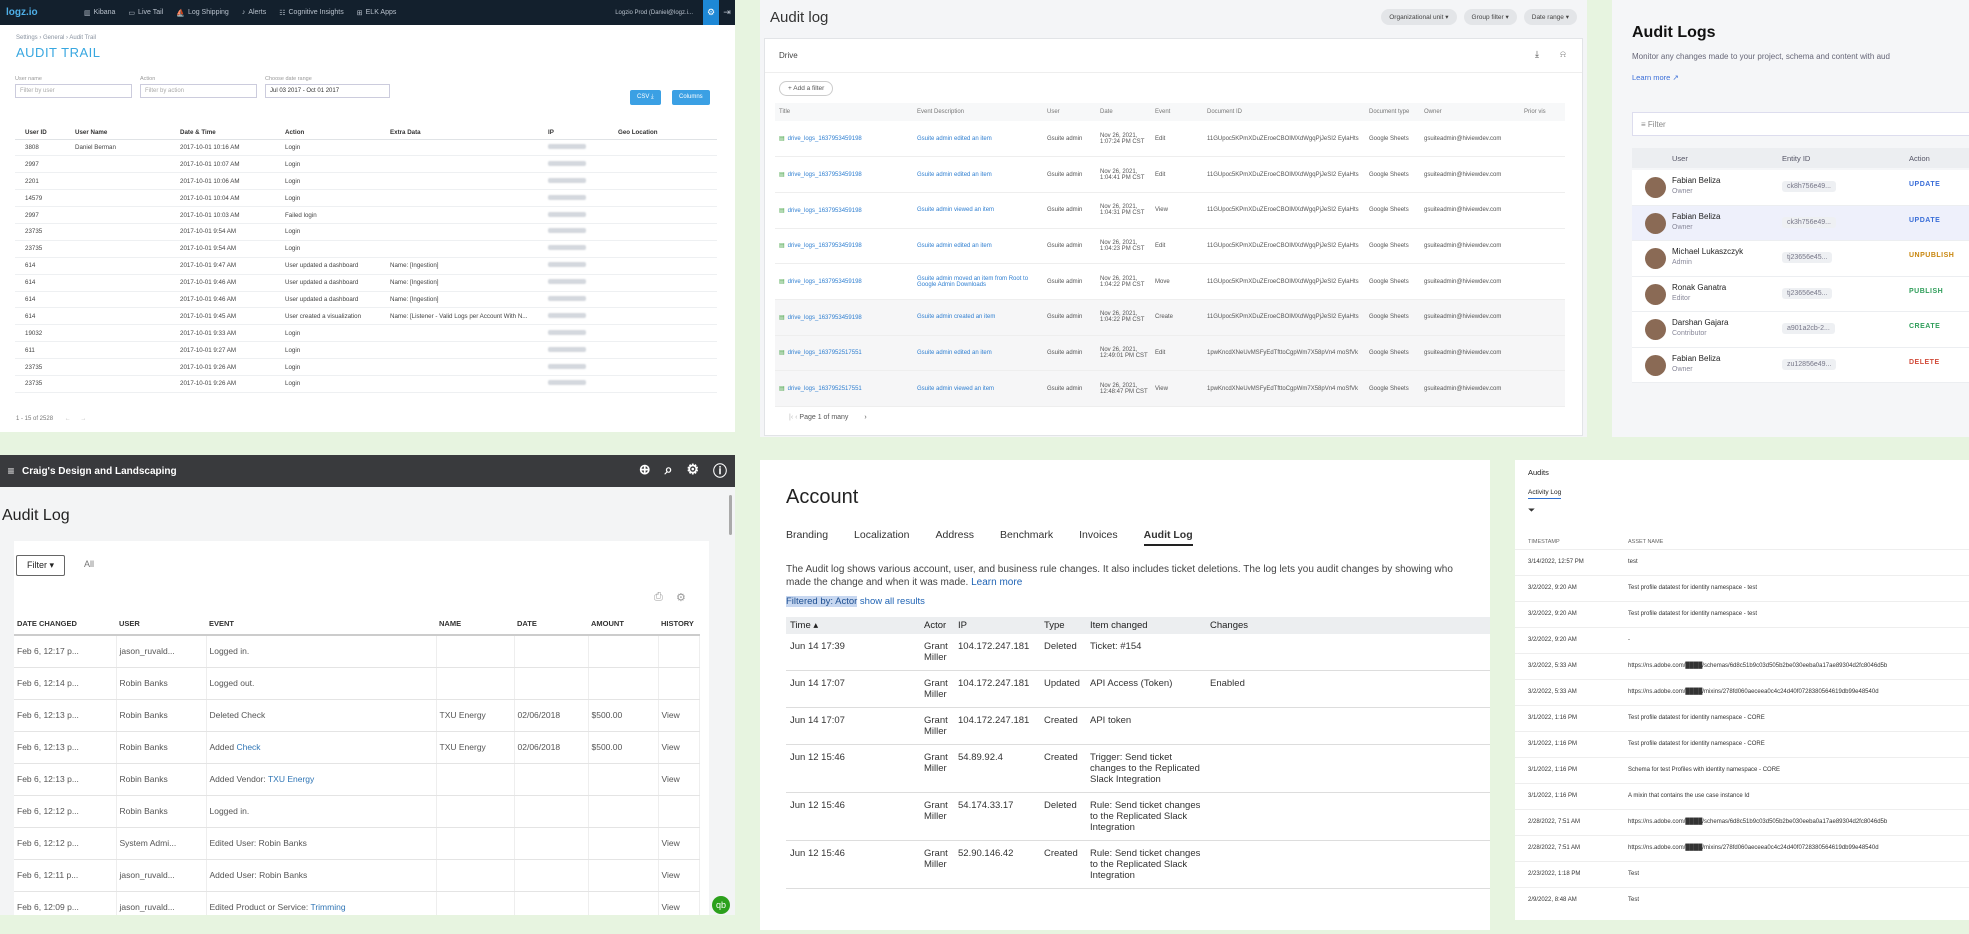  I want to click on col-user-id: User ID, so click(40, 133).